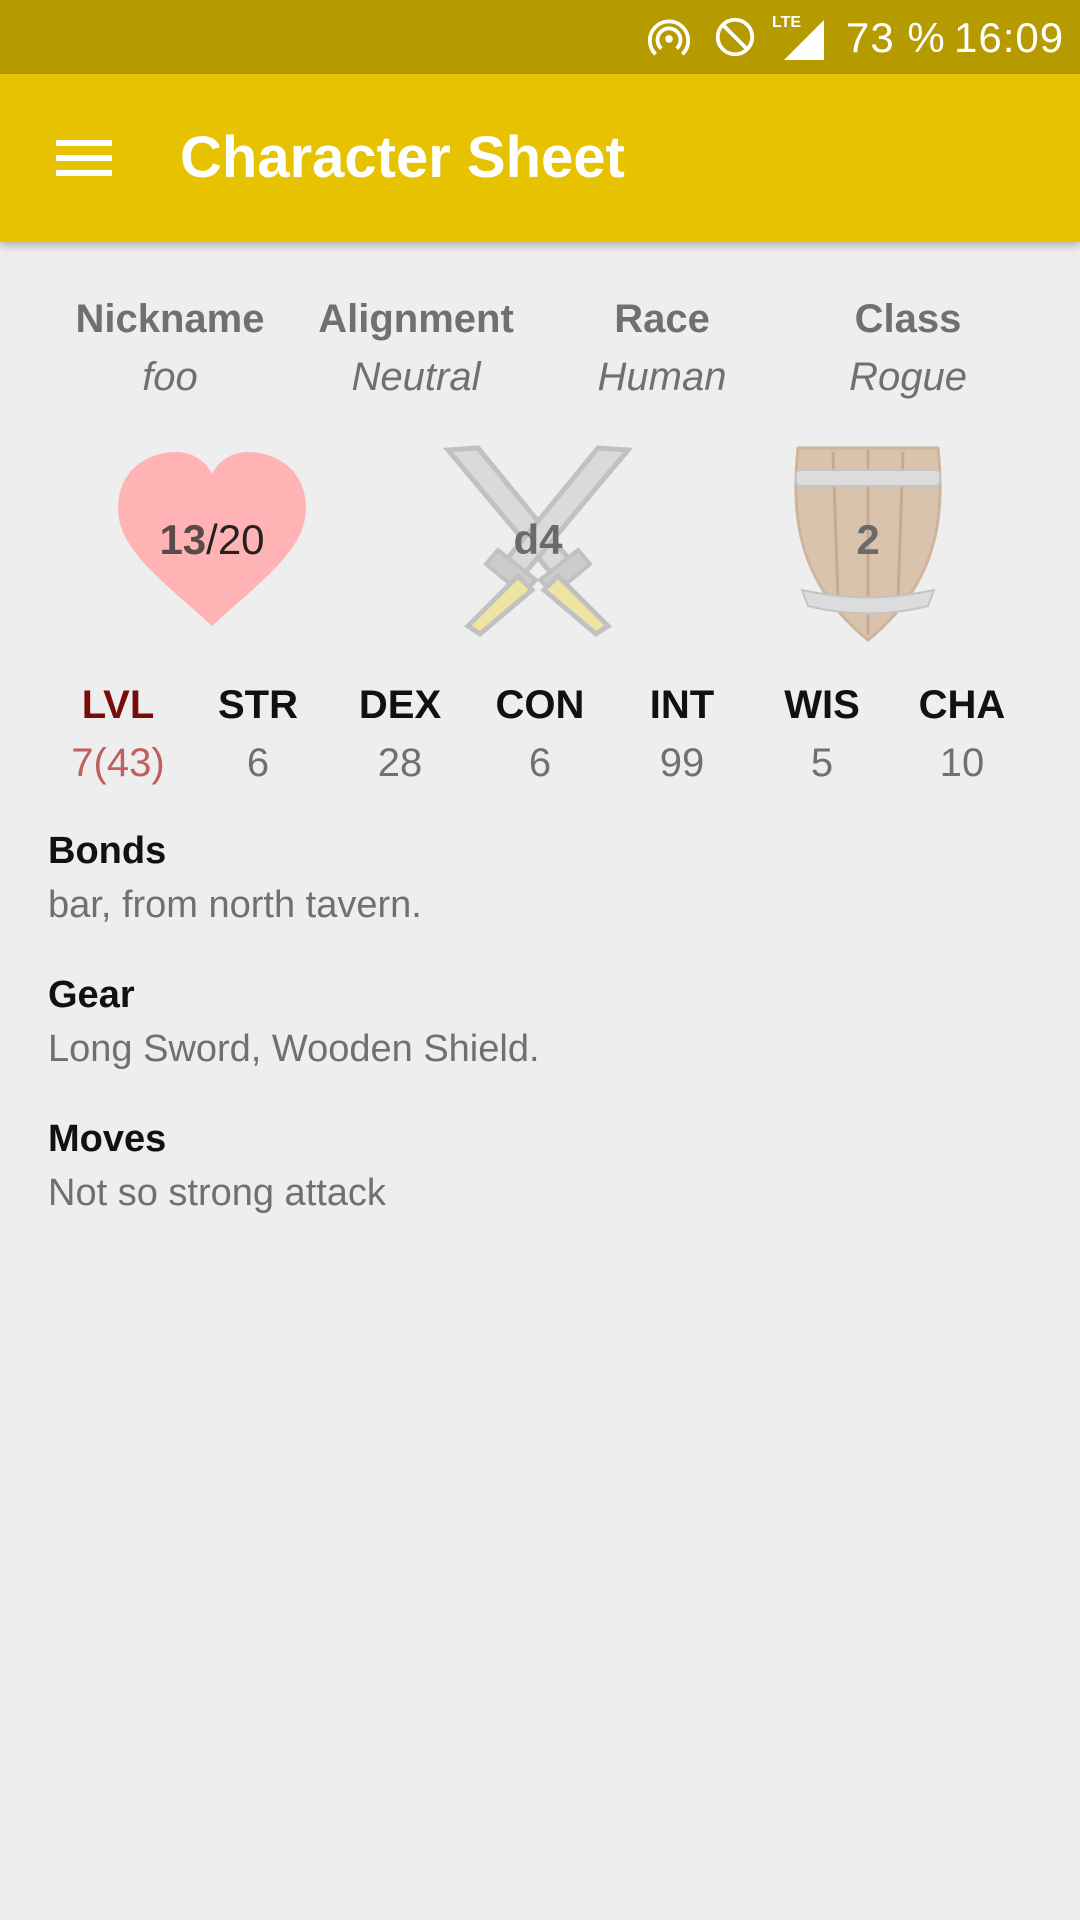 The width and height of the screenshot is (1080, 1920). Describe the element at coordinates (908, 348) in the screenshot. I see `class-field: Class Rogue` at that location.